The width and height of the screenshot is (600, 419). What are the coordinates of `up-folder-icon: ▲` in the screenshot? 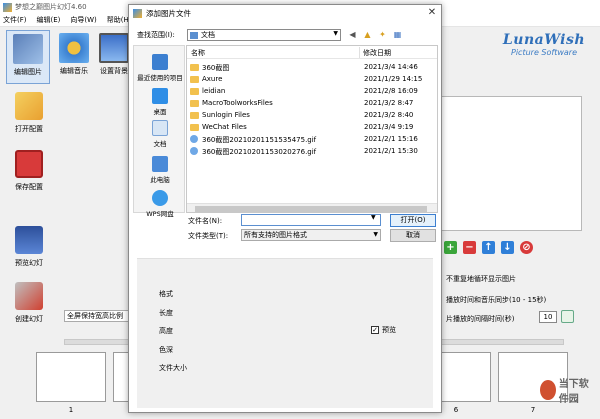 It's located at (367, 34).